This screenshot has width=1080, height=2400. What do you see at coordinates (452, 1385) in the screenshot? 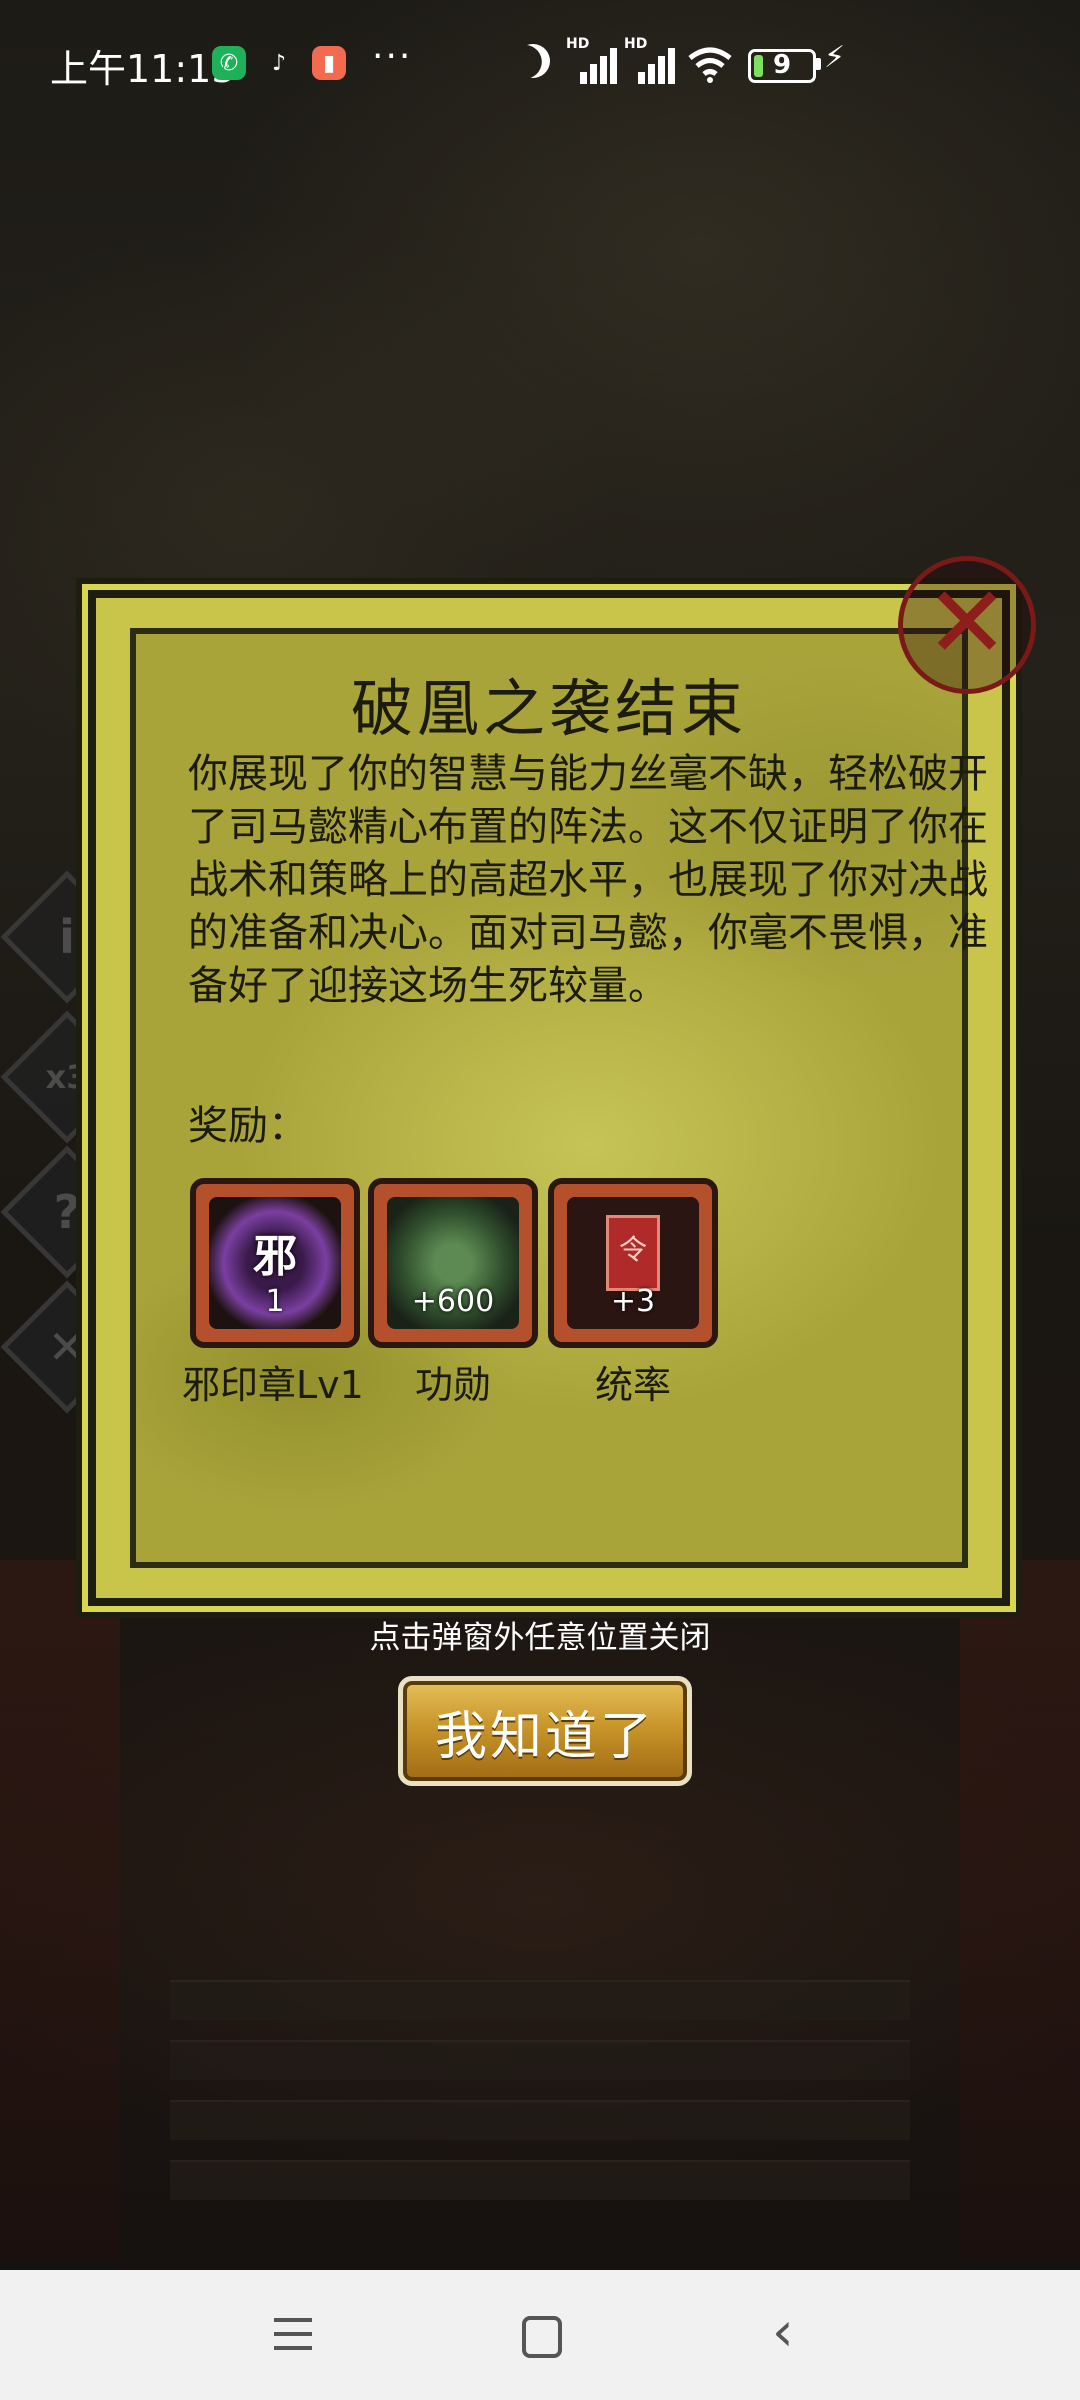
I see `reward-name: 功勋` at bounding box center [452, 1385].